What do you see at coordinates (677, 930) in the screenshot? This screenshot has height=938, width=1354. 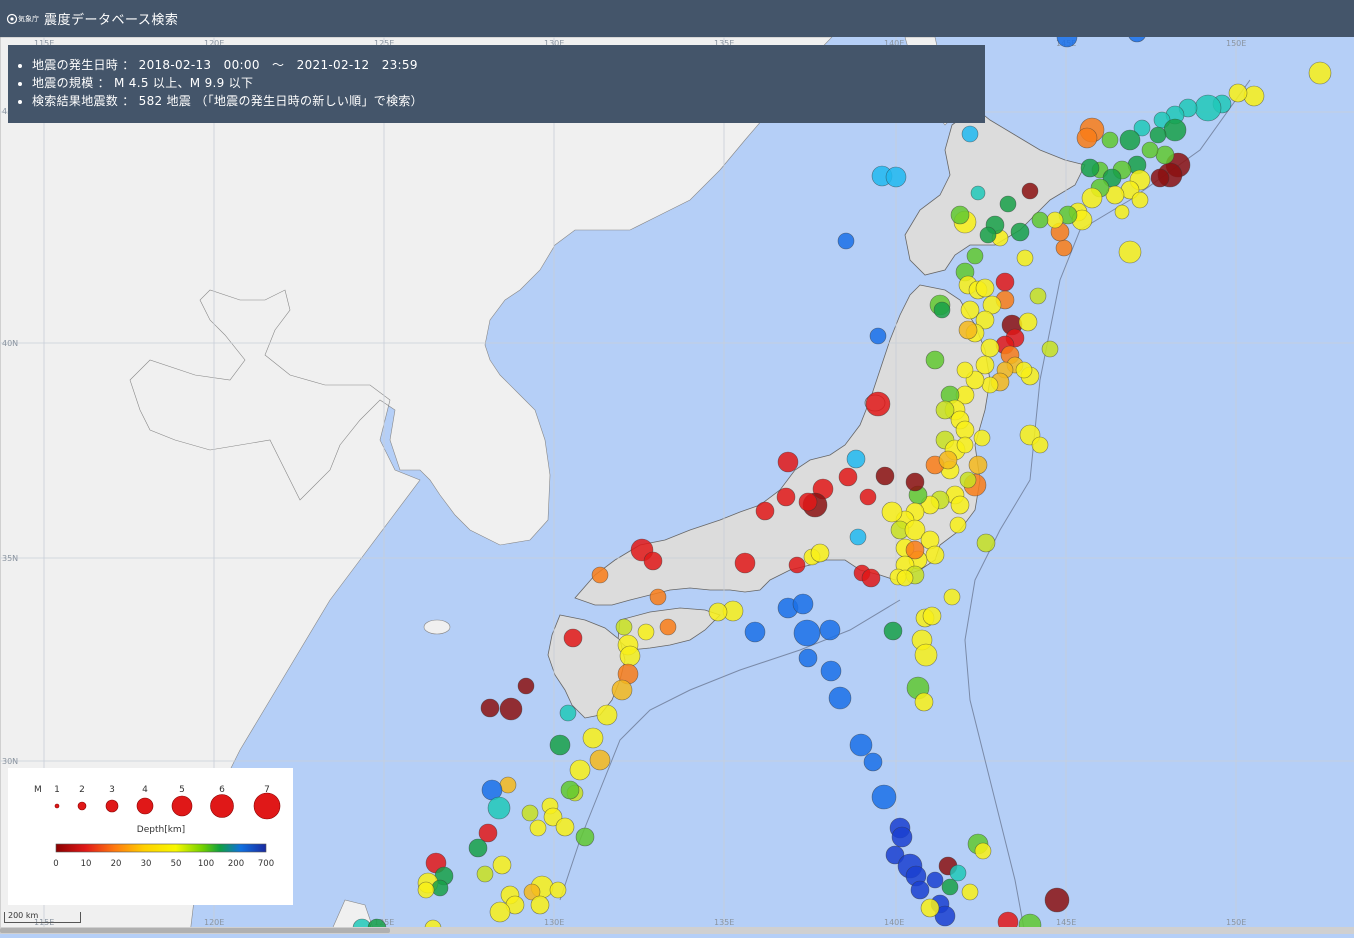 I see `horizontal-scrollbar` at bounding box center [677, 930].